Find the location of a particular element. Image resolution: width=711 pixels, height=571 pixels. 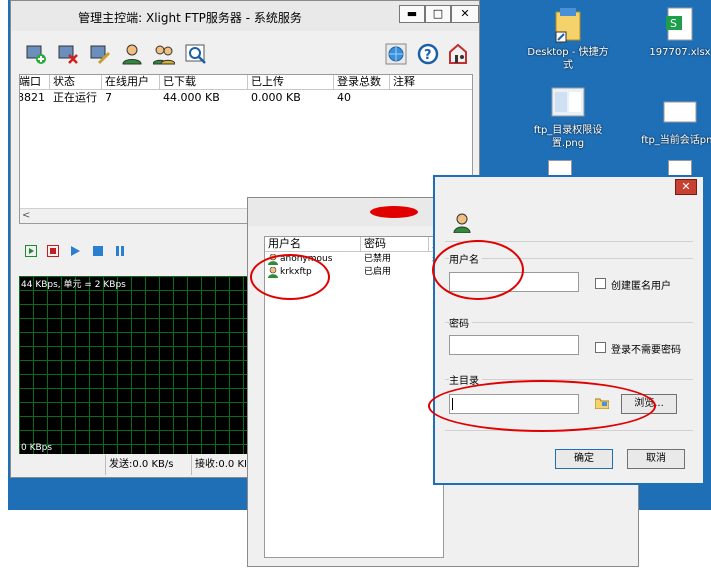

edit-server-icon is located at coordinates (100, 54).